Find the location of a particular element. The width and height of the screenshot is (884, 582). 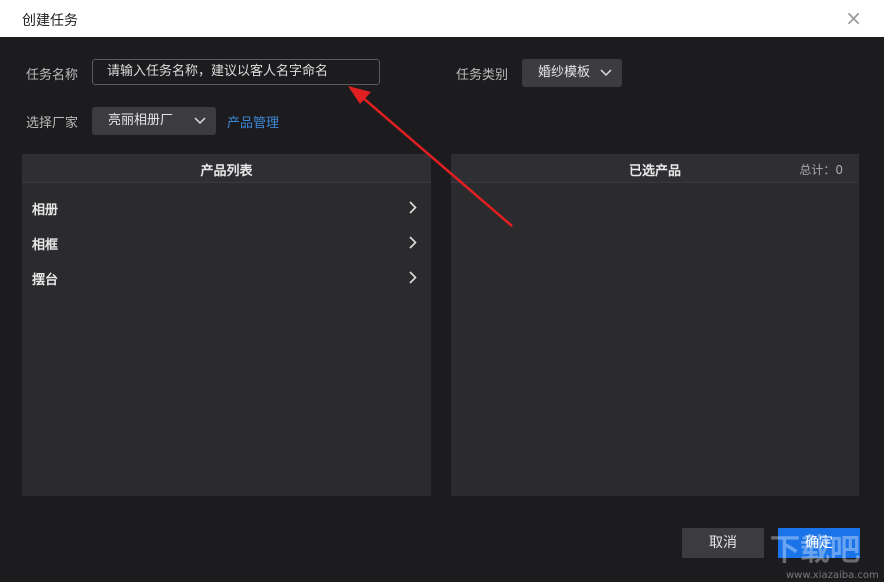

product-list-title: 产品列表 is located at coordinates (226, 171).